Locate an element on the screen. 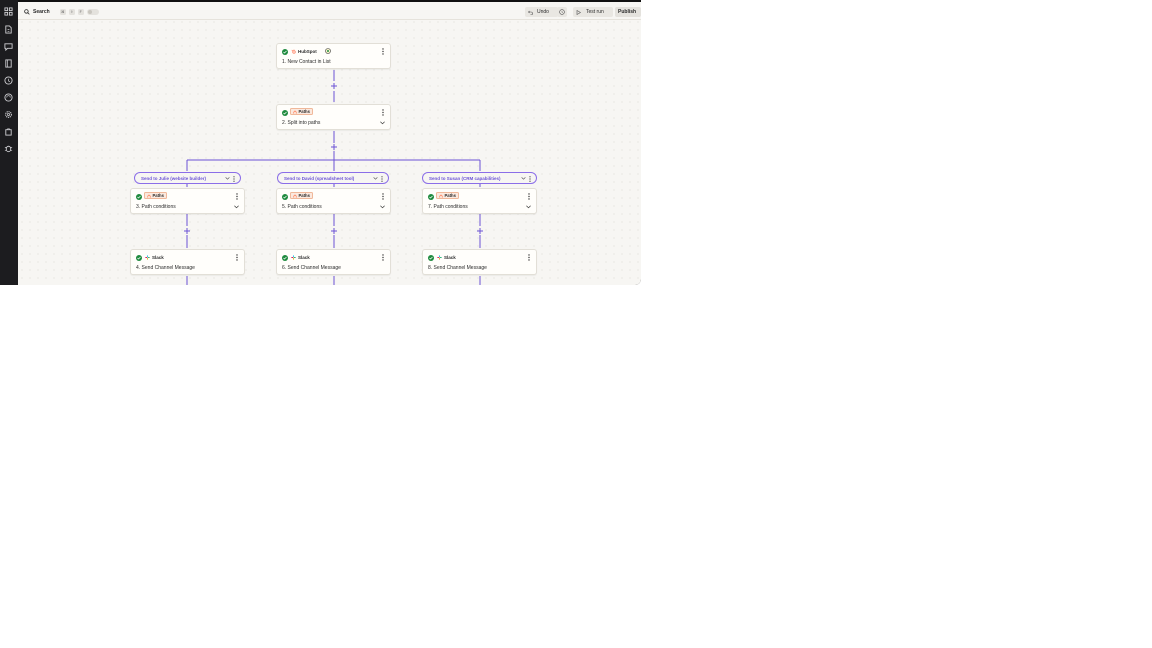 This screenshot has height=648, width=1152. shortcut-key: ⌘ is located at coordinates (62, 11).